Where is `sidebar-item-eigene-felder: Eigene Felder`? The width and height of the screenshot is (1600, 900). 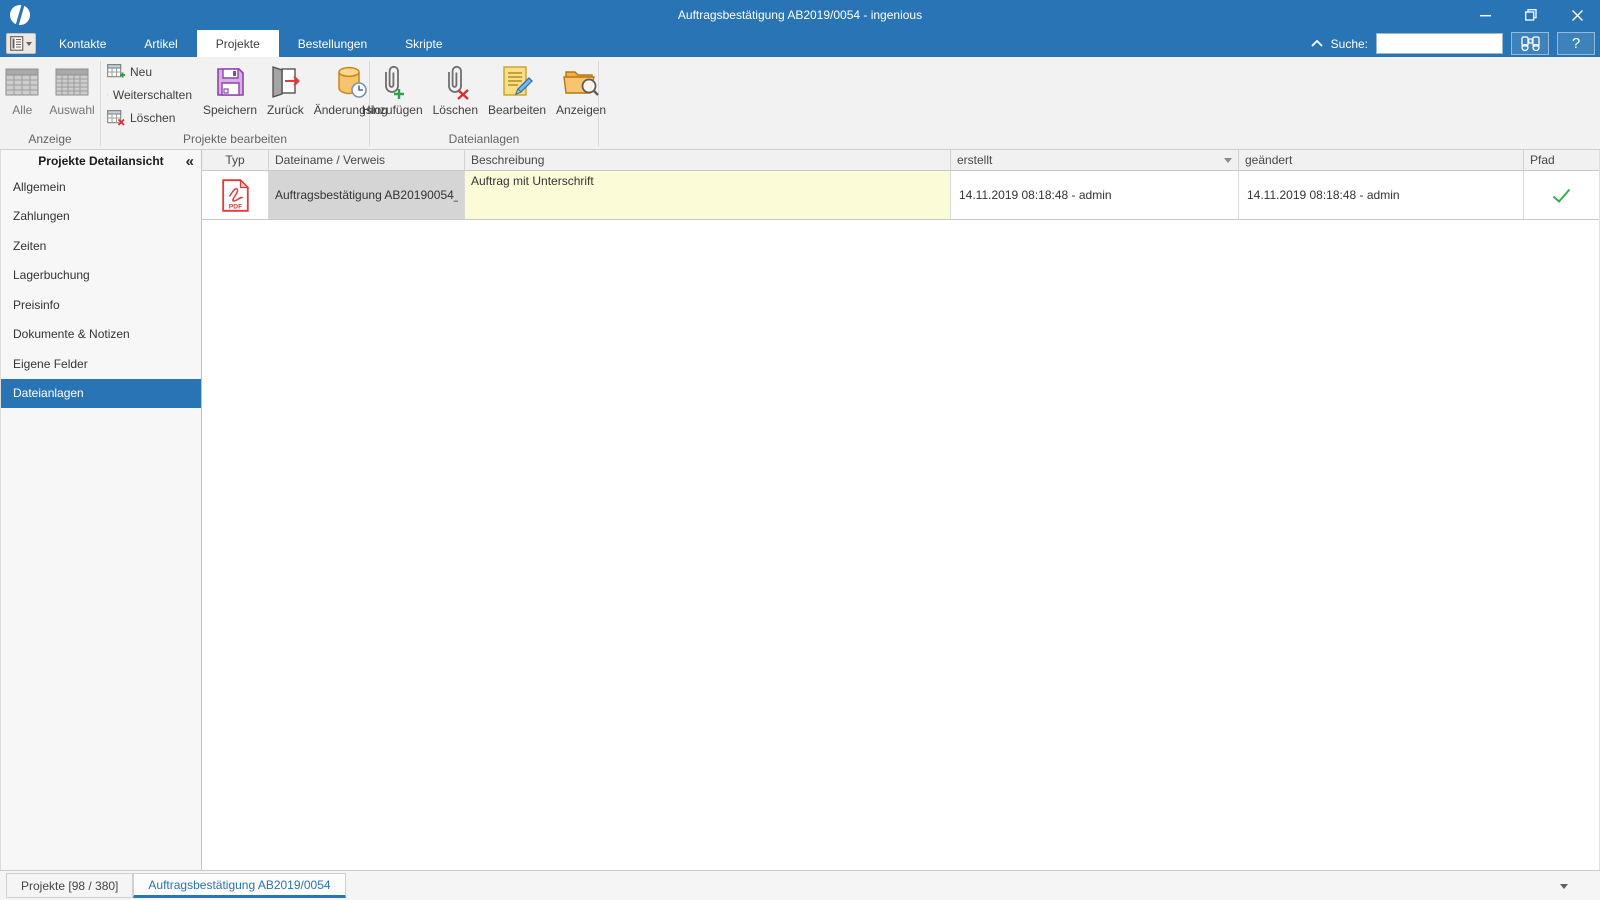
sidebar-item-eigene-felder: Eigene Felder is located at coordinates (101, 364).